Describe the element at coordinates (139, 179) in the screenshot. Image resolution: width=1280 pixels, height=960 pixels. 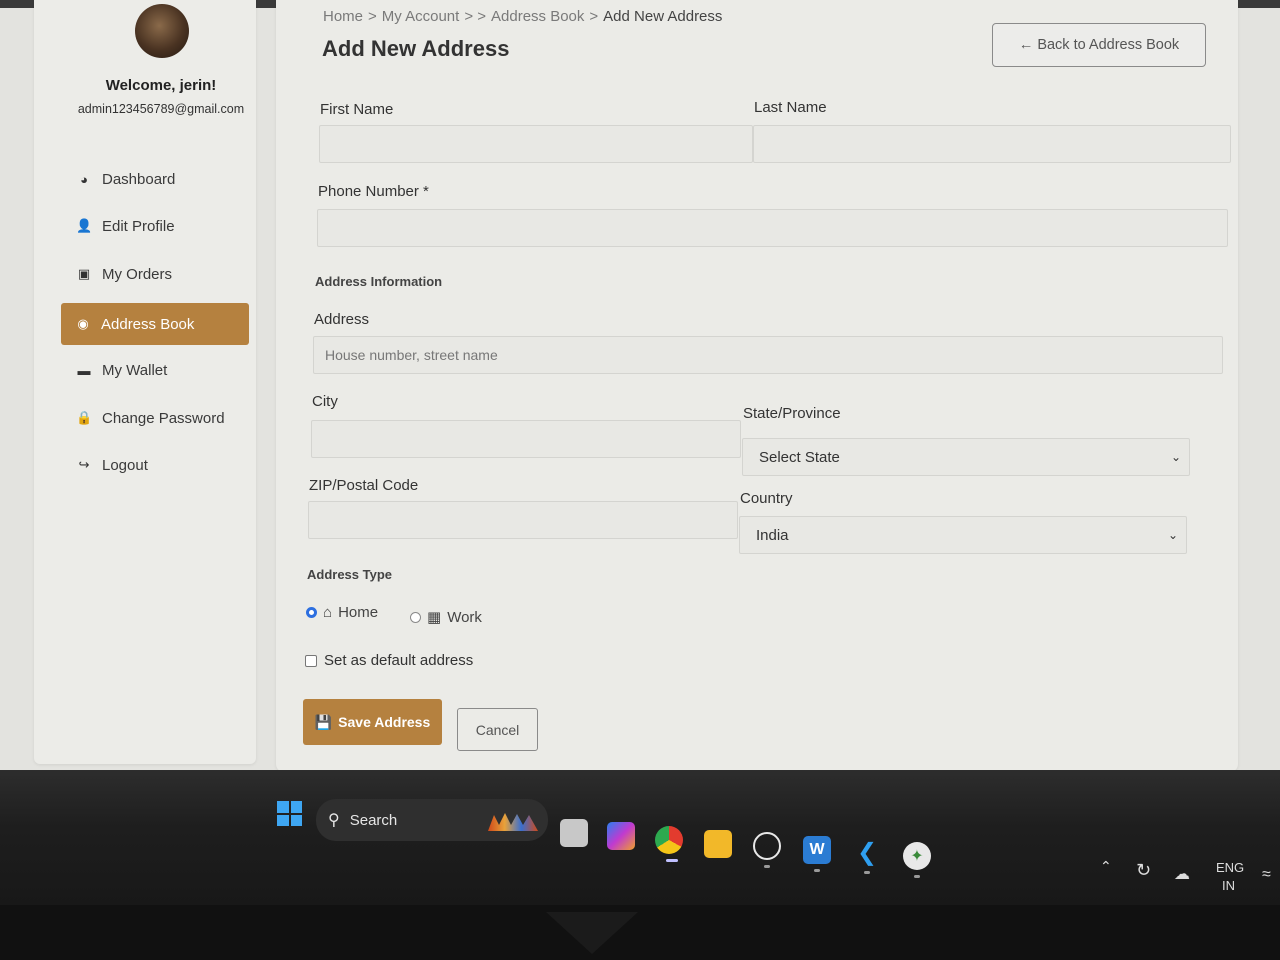
I see `sidebar-item-label: Dashboard` at that location.